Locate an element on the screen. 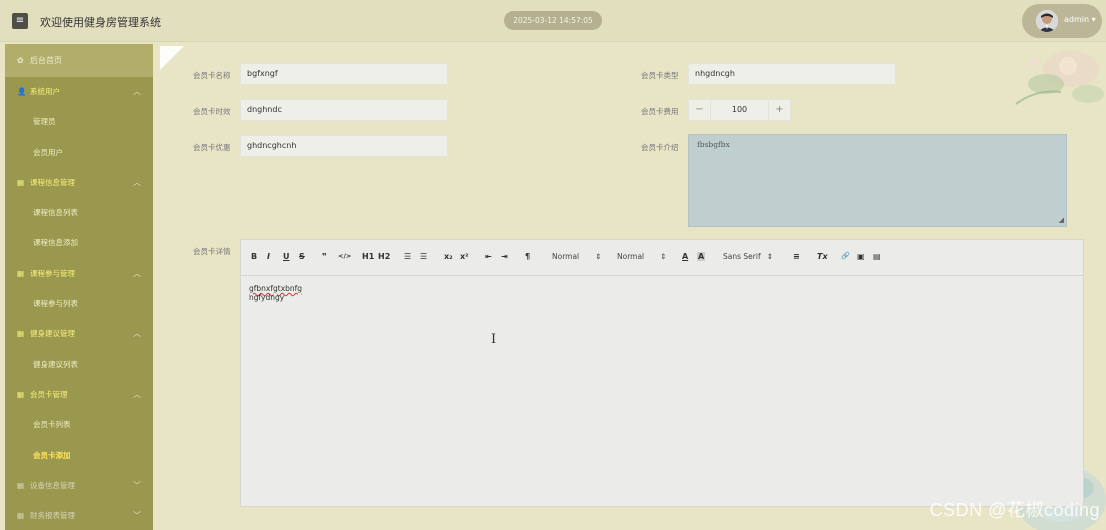  bold-button: B is located at coordinates (254, 256).